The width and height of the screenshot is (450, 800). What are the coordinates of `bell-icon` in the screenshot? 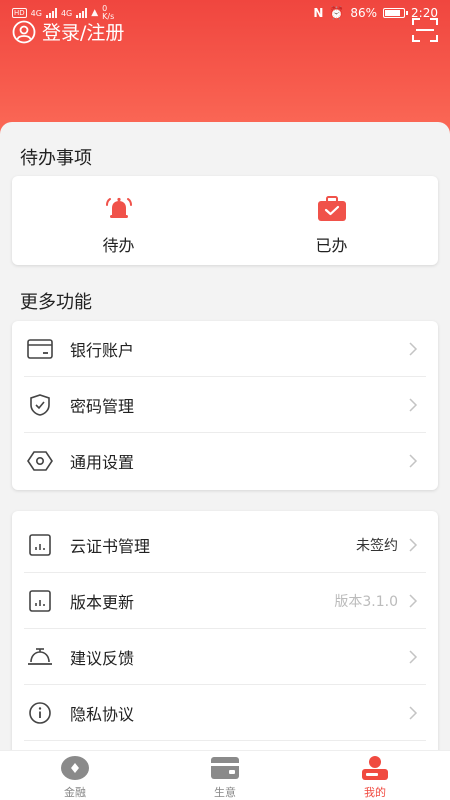 It's located at (118, 207).